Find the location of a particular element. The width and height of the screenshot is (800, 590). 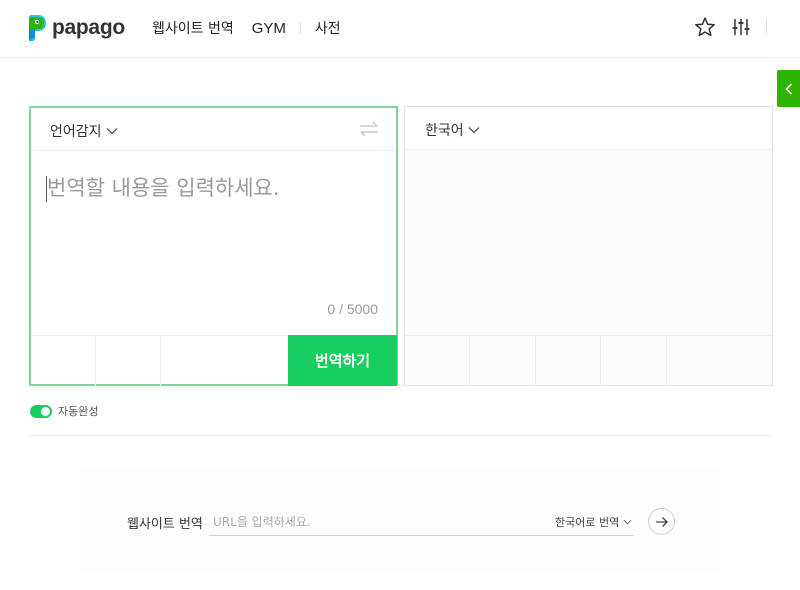

chevron-left-icon is located at coordinates (788, 88).